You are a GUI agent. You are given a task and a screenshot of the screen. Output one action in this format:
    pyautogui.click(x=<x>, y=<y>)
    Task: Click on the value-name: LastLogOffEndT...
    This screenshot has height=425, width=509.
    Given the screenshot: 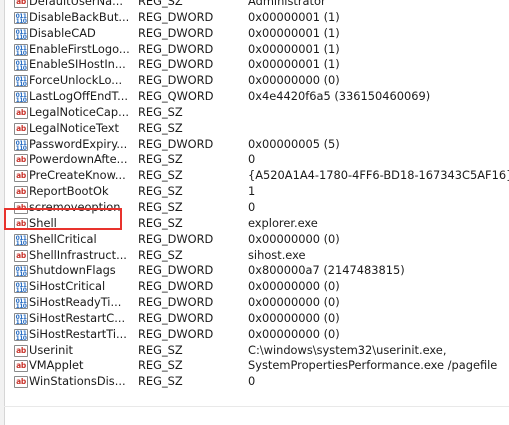 What is the action you would take?
    pyautogui.click(x=78, y=96)
    